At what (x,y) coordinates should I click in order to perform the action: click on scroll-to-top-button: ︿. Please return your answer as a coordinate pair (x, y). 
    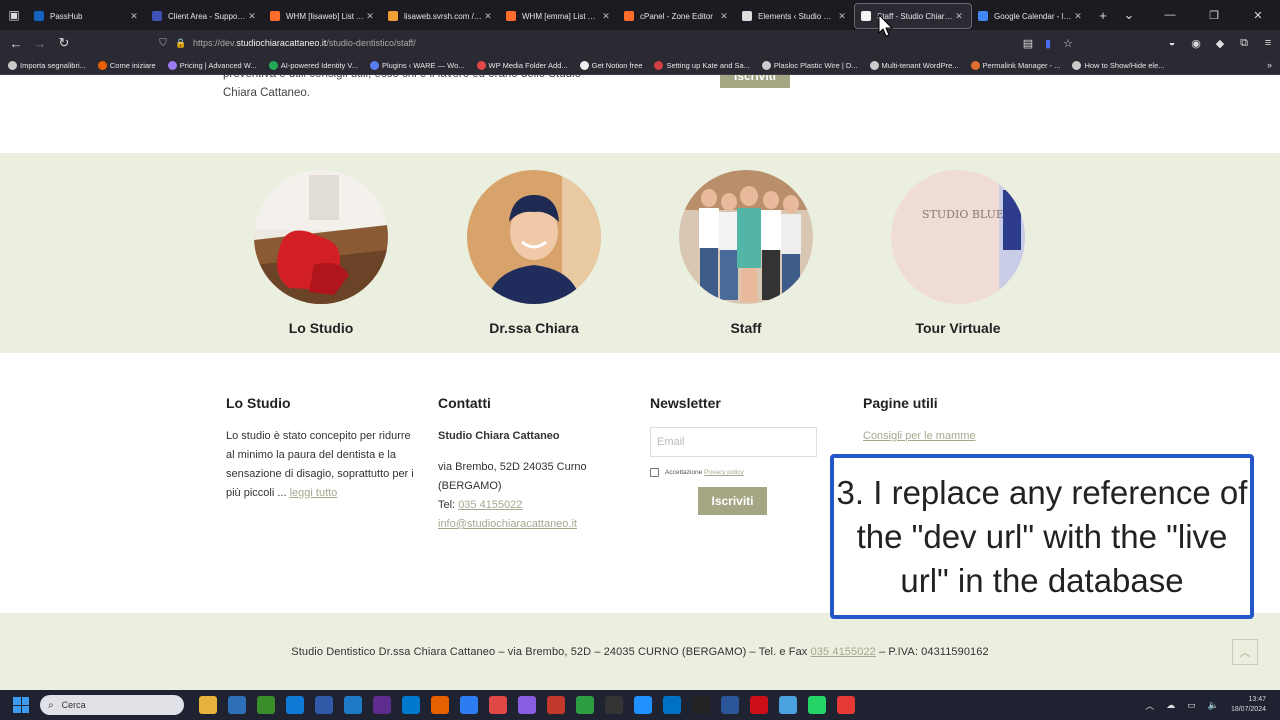
    Looking at the image, I should click on (1245, 652).